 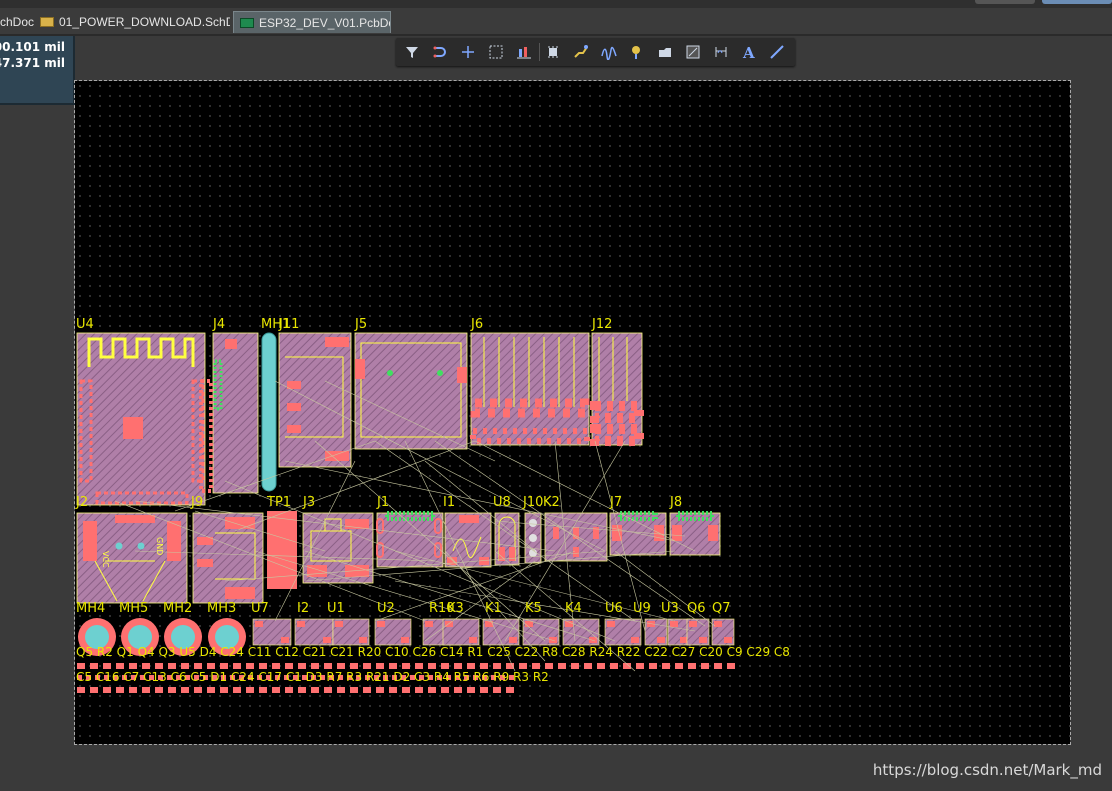 What do you see at coordinates (507, 539) in the screenshot?
I see `component-u8` at bounding box center [507, 539].